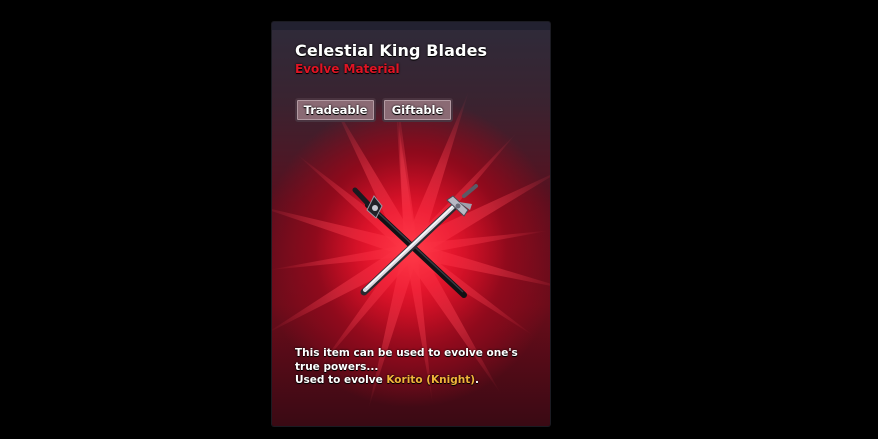 This screenshot has width=878, height=439. I want to click on description-line-1: This item can be used to evolve one's, so click(406, 353).